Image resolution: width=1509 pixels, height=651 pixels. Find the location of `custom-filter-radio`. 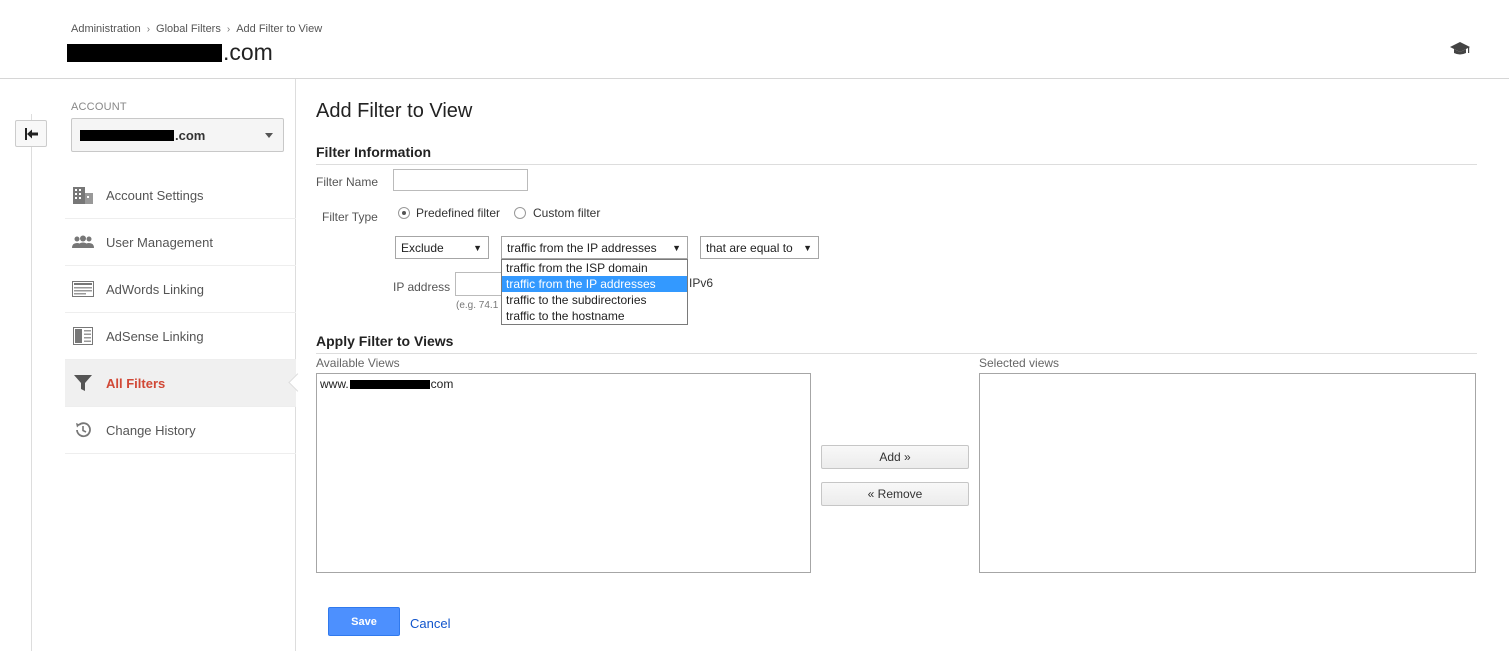

custom-filter-radio is located at coordinates (520, 213).